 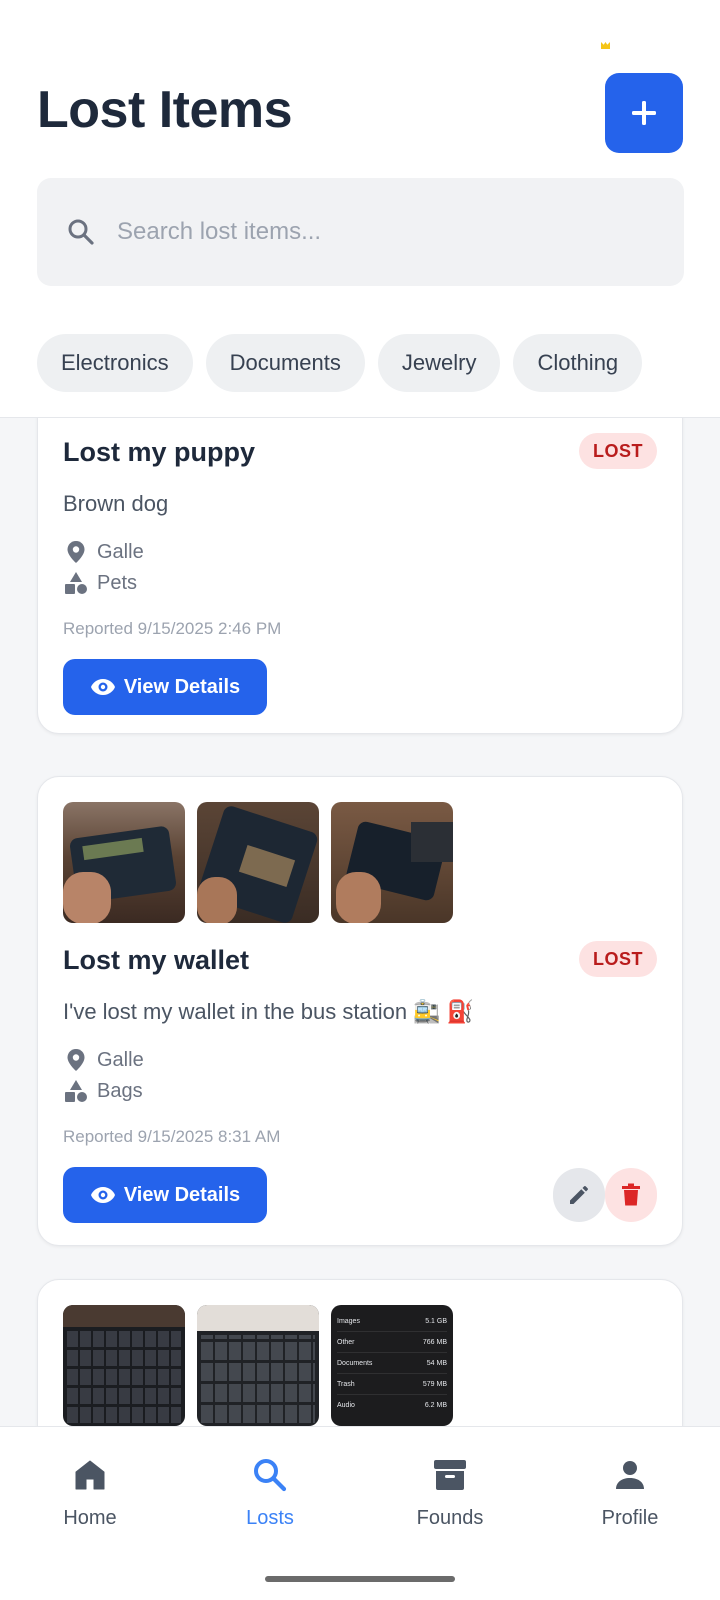 I want to click on nav-losts-label: Losts, so click(x=270, y=1518).